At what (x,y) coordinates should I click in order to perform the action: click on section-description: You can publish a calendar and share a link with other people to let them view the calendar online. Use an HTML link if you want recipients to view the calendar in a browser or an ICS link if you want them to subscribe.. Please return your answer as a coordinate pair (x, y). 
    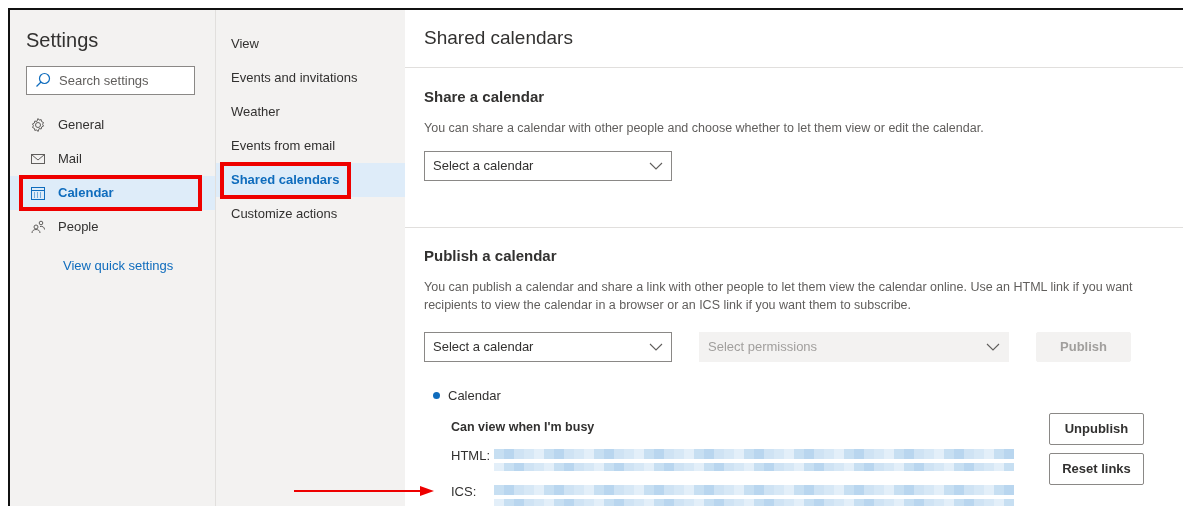
    Looking at the image, I should click on (779, 296).